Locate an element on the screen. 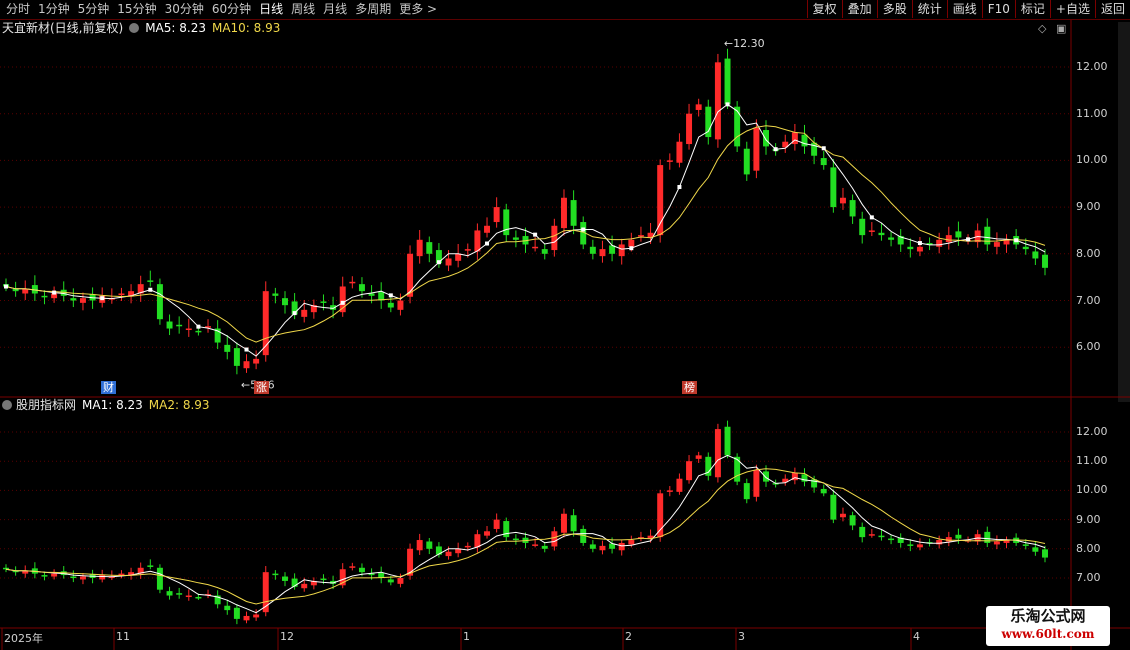  sub-price-tick-label: 7.00 is located at coordinates (1088, 577).